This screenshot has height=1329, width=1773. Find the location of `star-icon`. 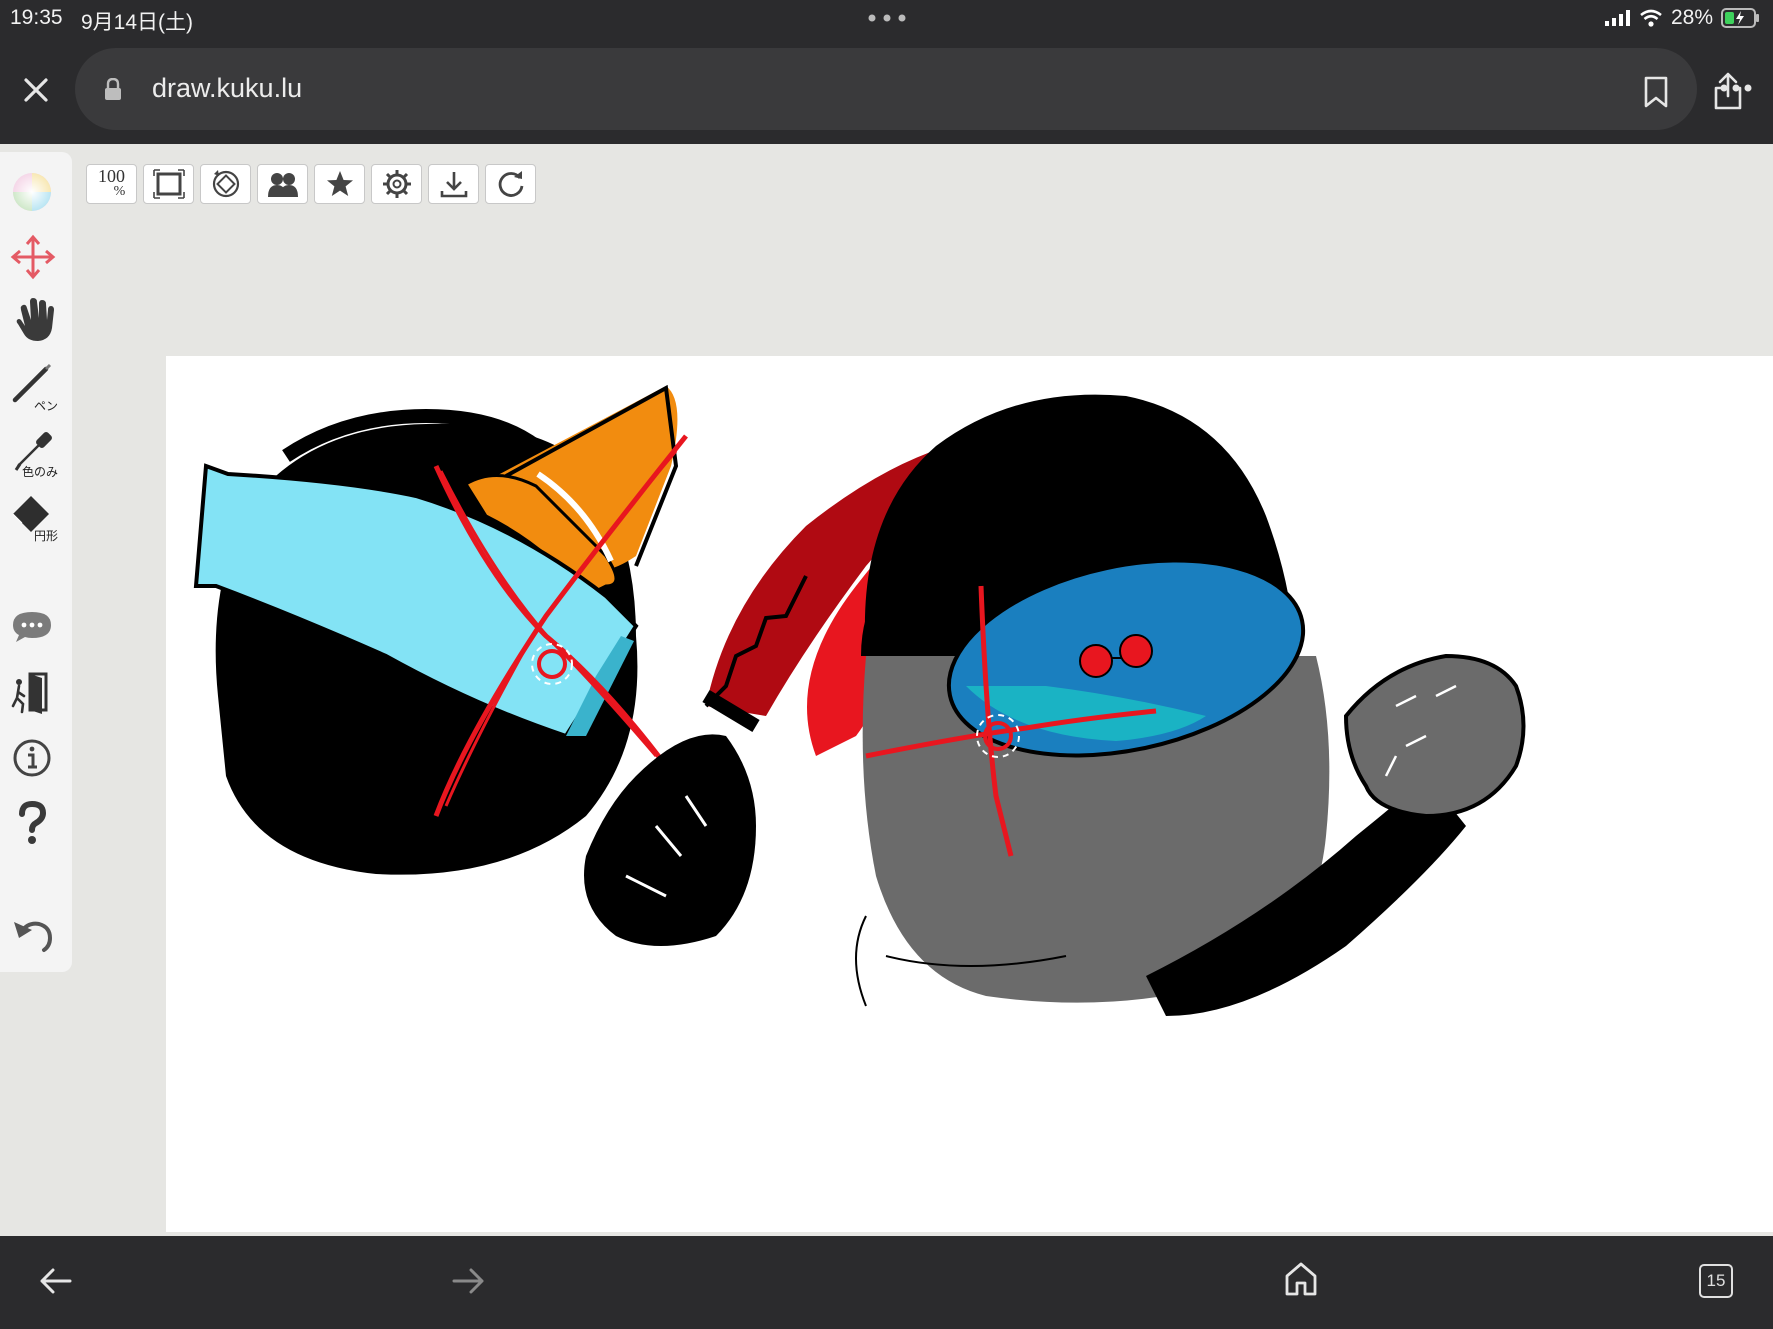

star-icon is located at coordinates (339, 183).